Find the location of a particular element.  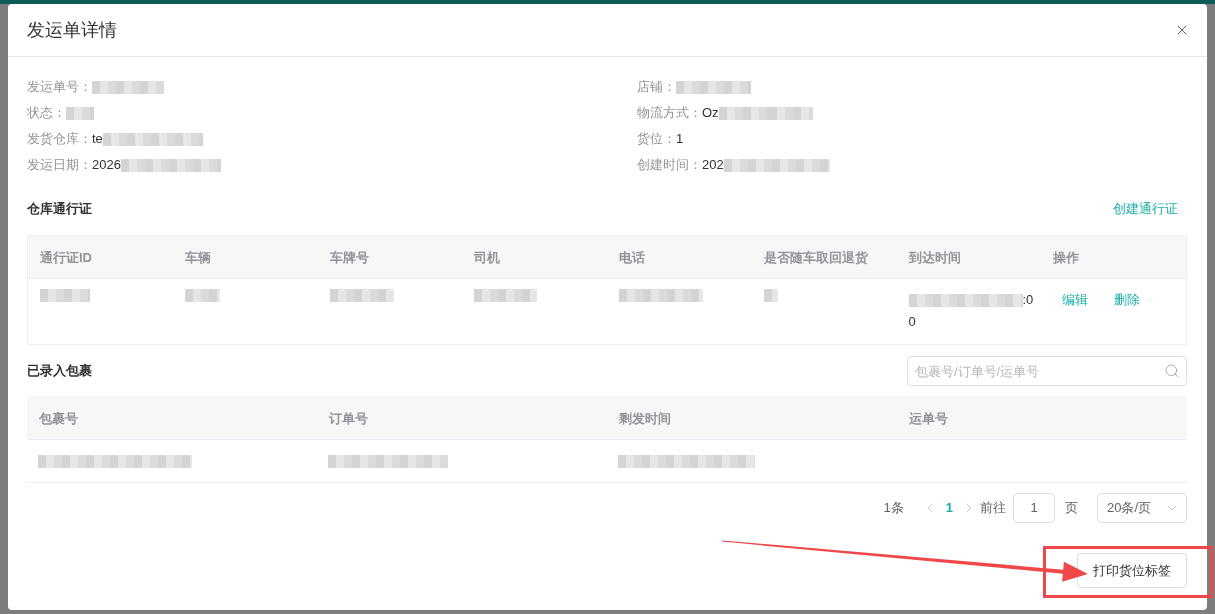

cell-text: :0 is located at coordinates (1028, 300).